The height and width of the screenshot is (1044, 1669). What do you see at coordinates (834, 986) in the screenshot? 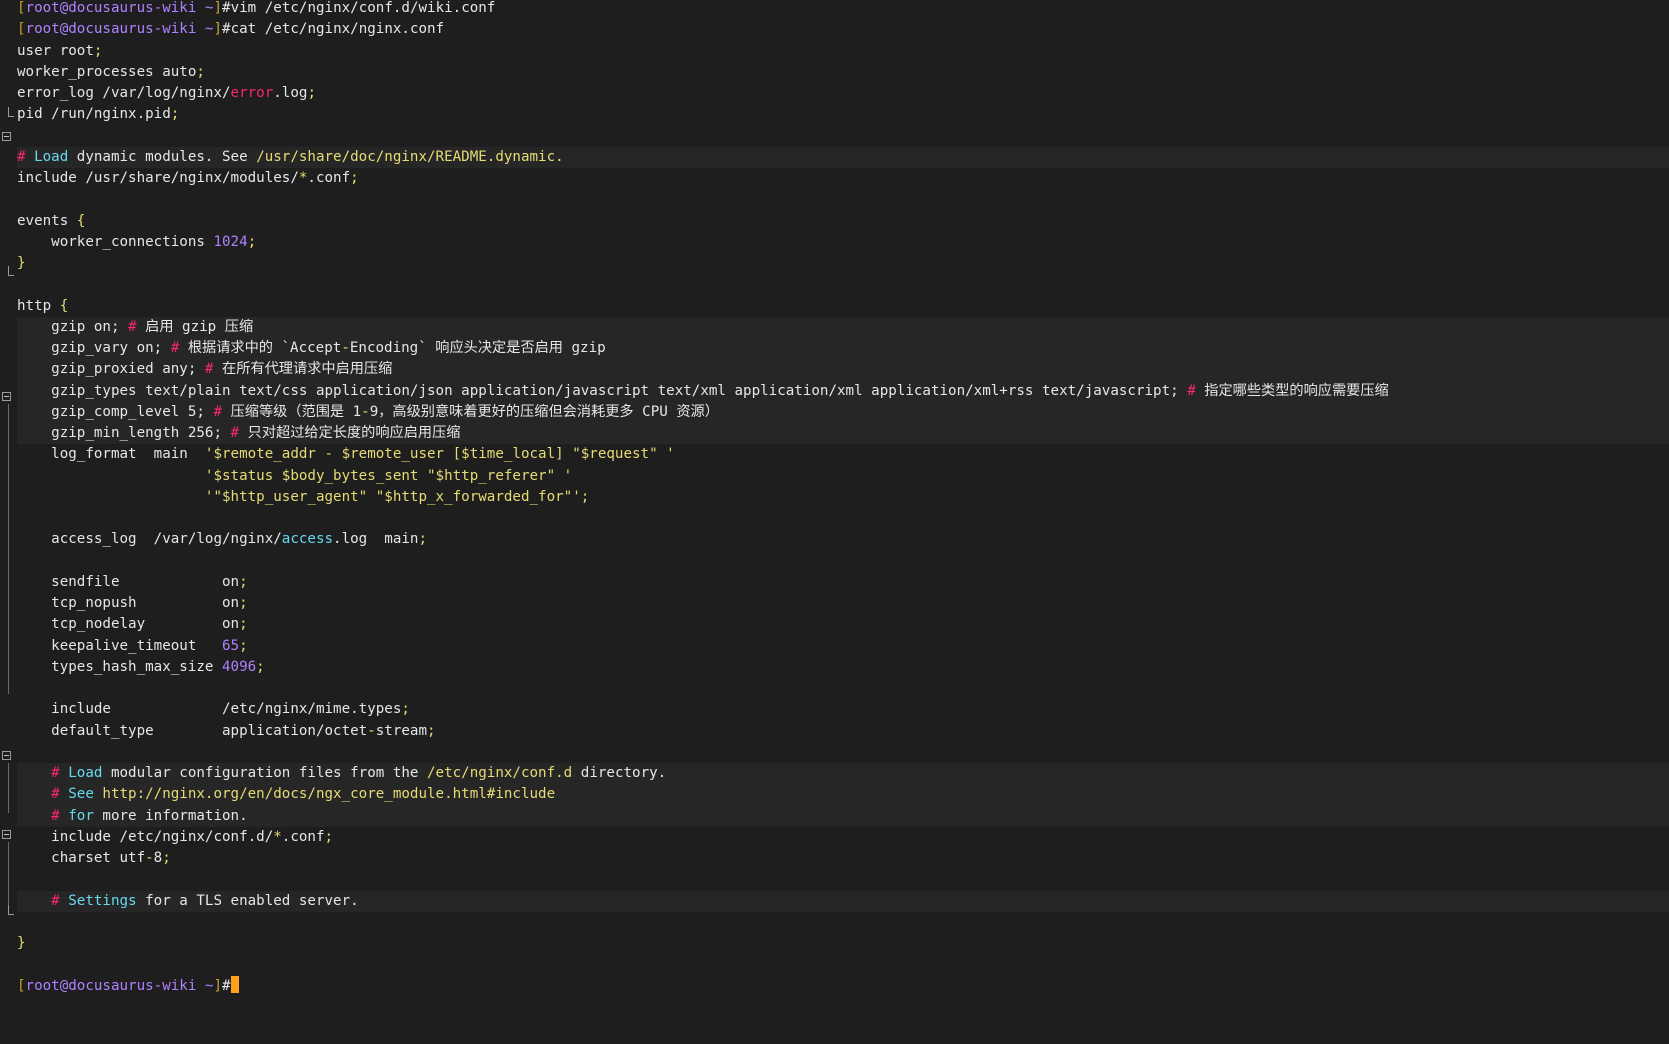
I see `shell-prompt-line: [root@docusaurus-wiki ~]#` at bounding box center [834, 986].